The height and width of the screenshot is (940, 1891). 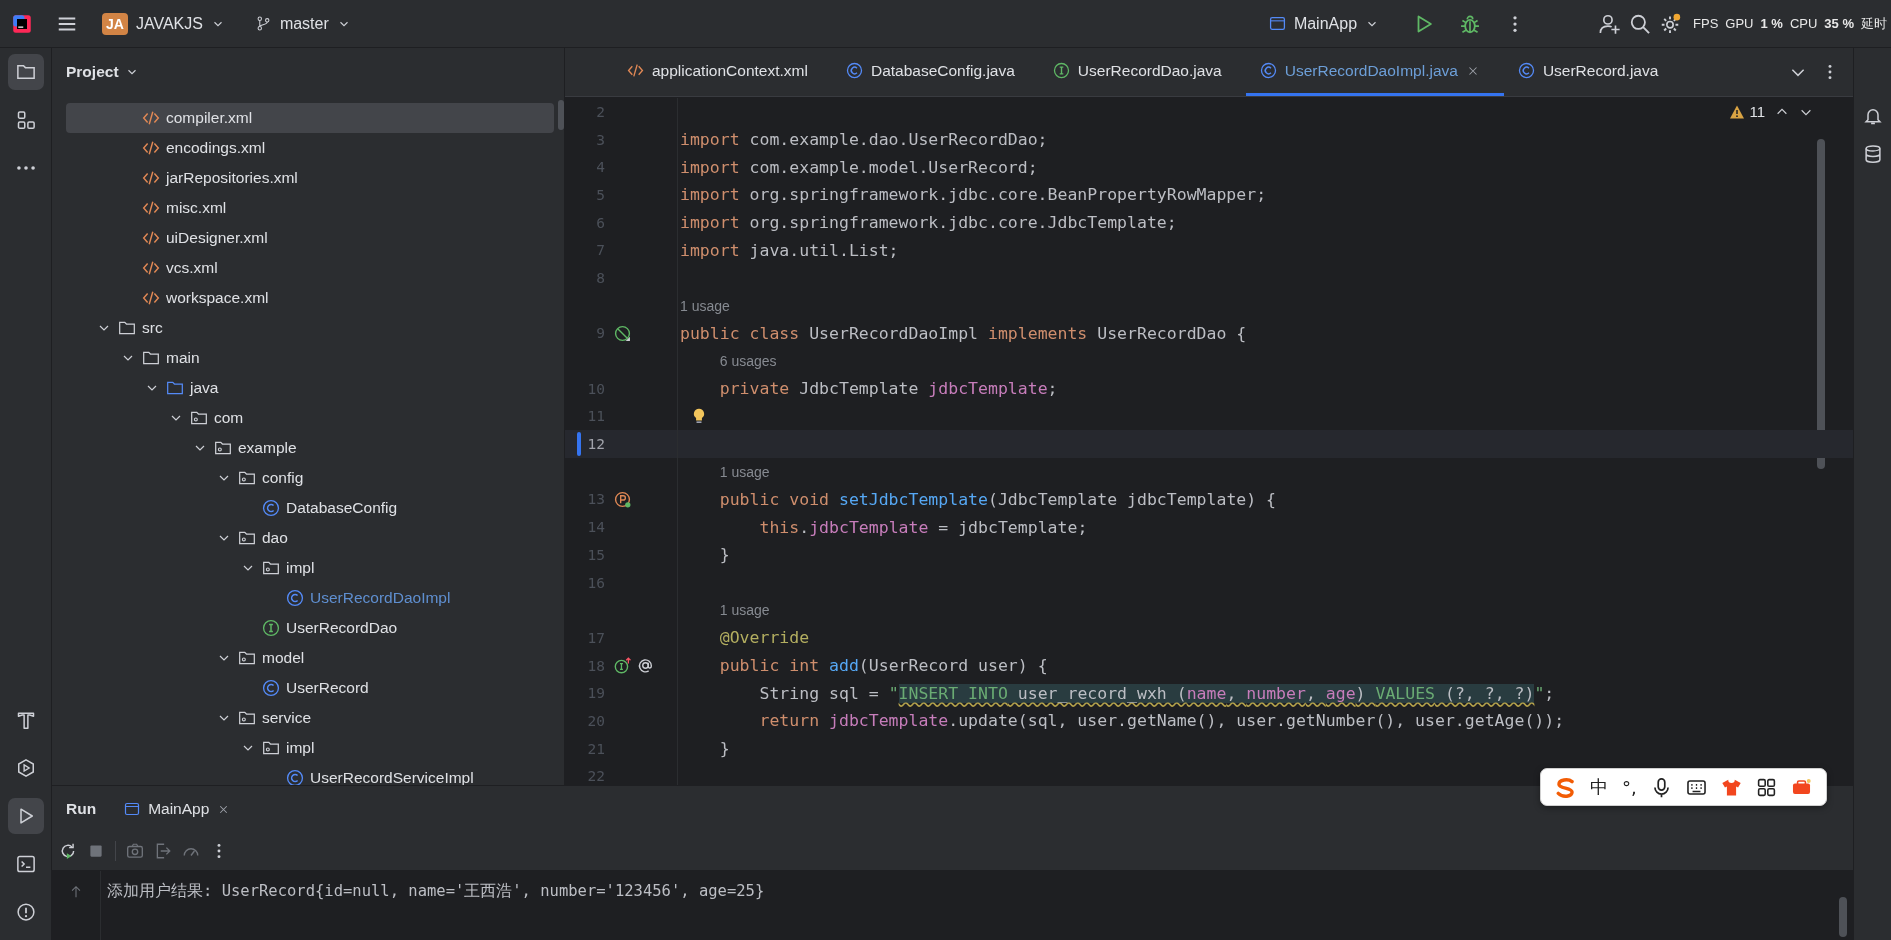 What do you see at coordinates (622, 499) in the screenshot?
I see `property-icon` at bounding box center [622, 499].